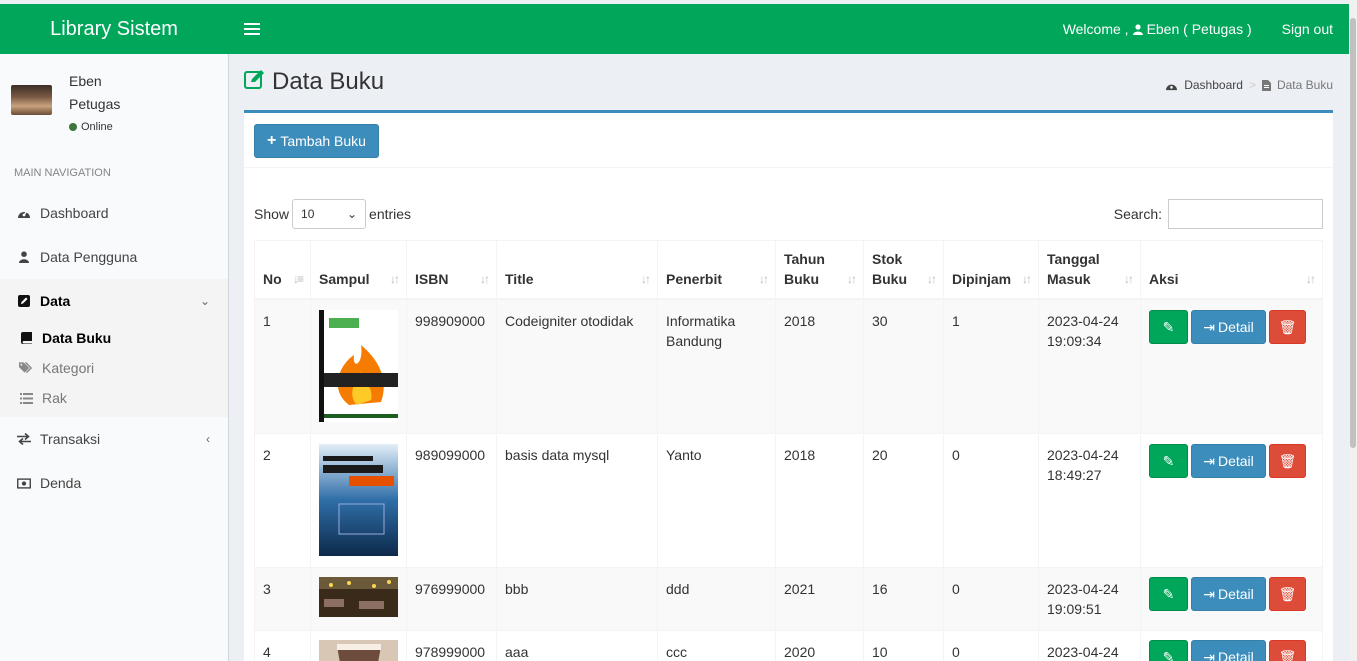  What do you see at coordinates (55, 301) in the screenshot?
I see `sidebar-item-label: Data` at bounding box center [55, 301].